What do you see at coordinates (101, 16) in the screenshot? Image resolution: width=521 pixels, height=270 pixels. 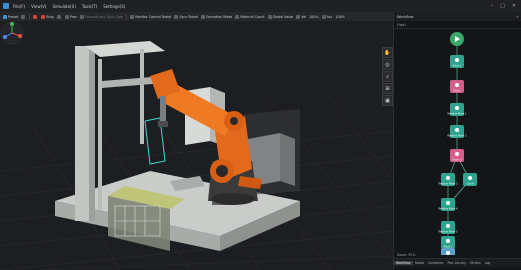 I see `step-button: Forward and Tools Step` at bounding box center [101, 16].